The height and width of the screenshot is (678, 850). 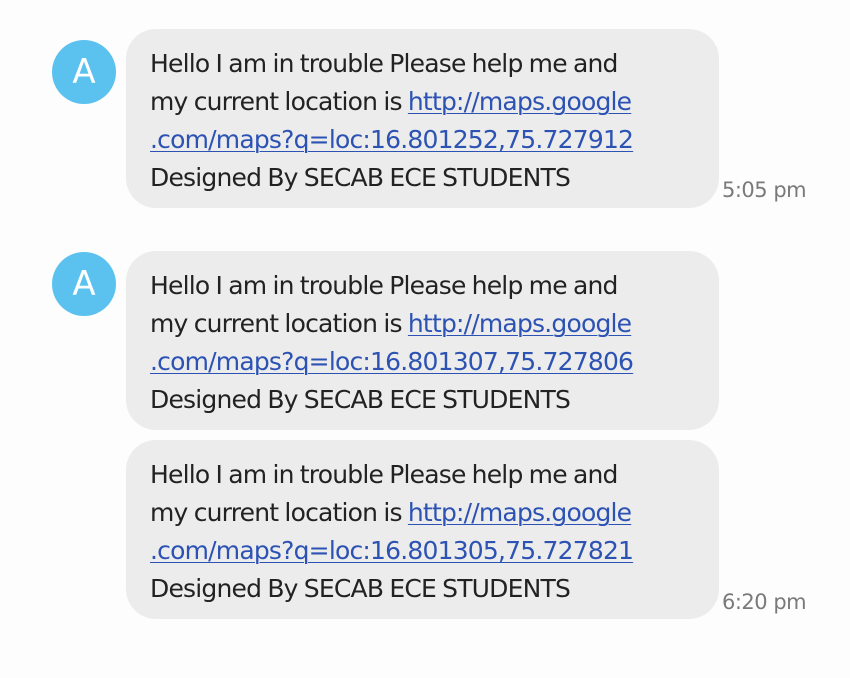 I want to click on message-text-line: .com/maps?q=loc:16.801252,75.727912, so click(x=424, y=140).